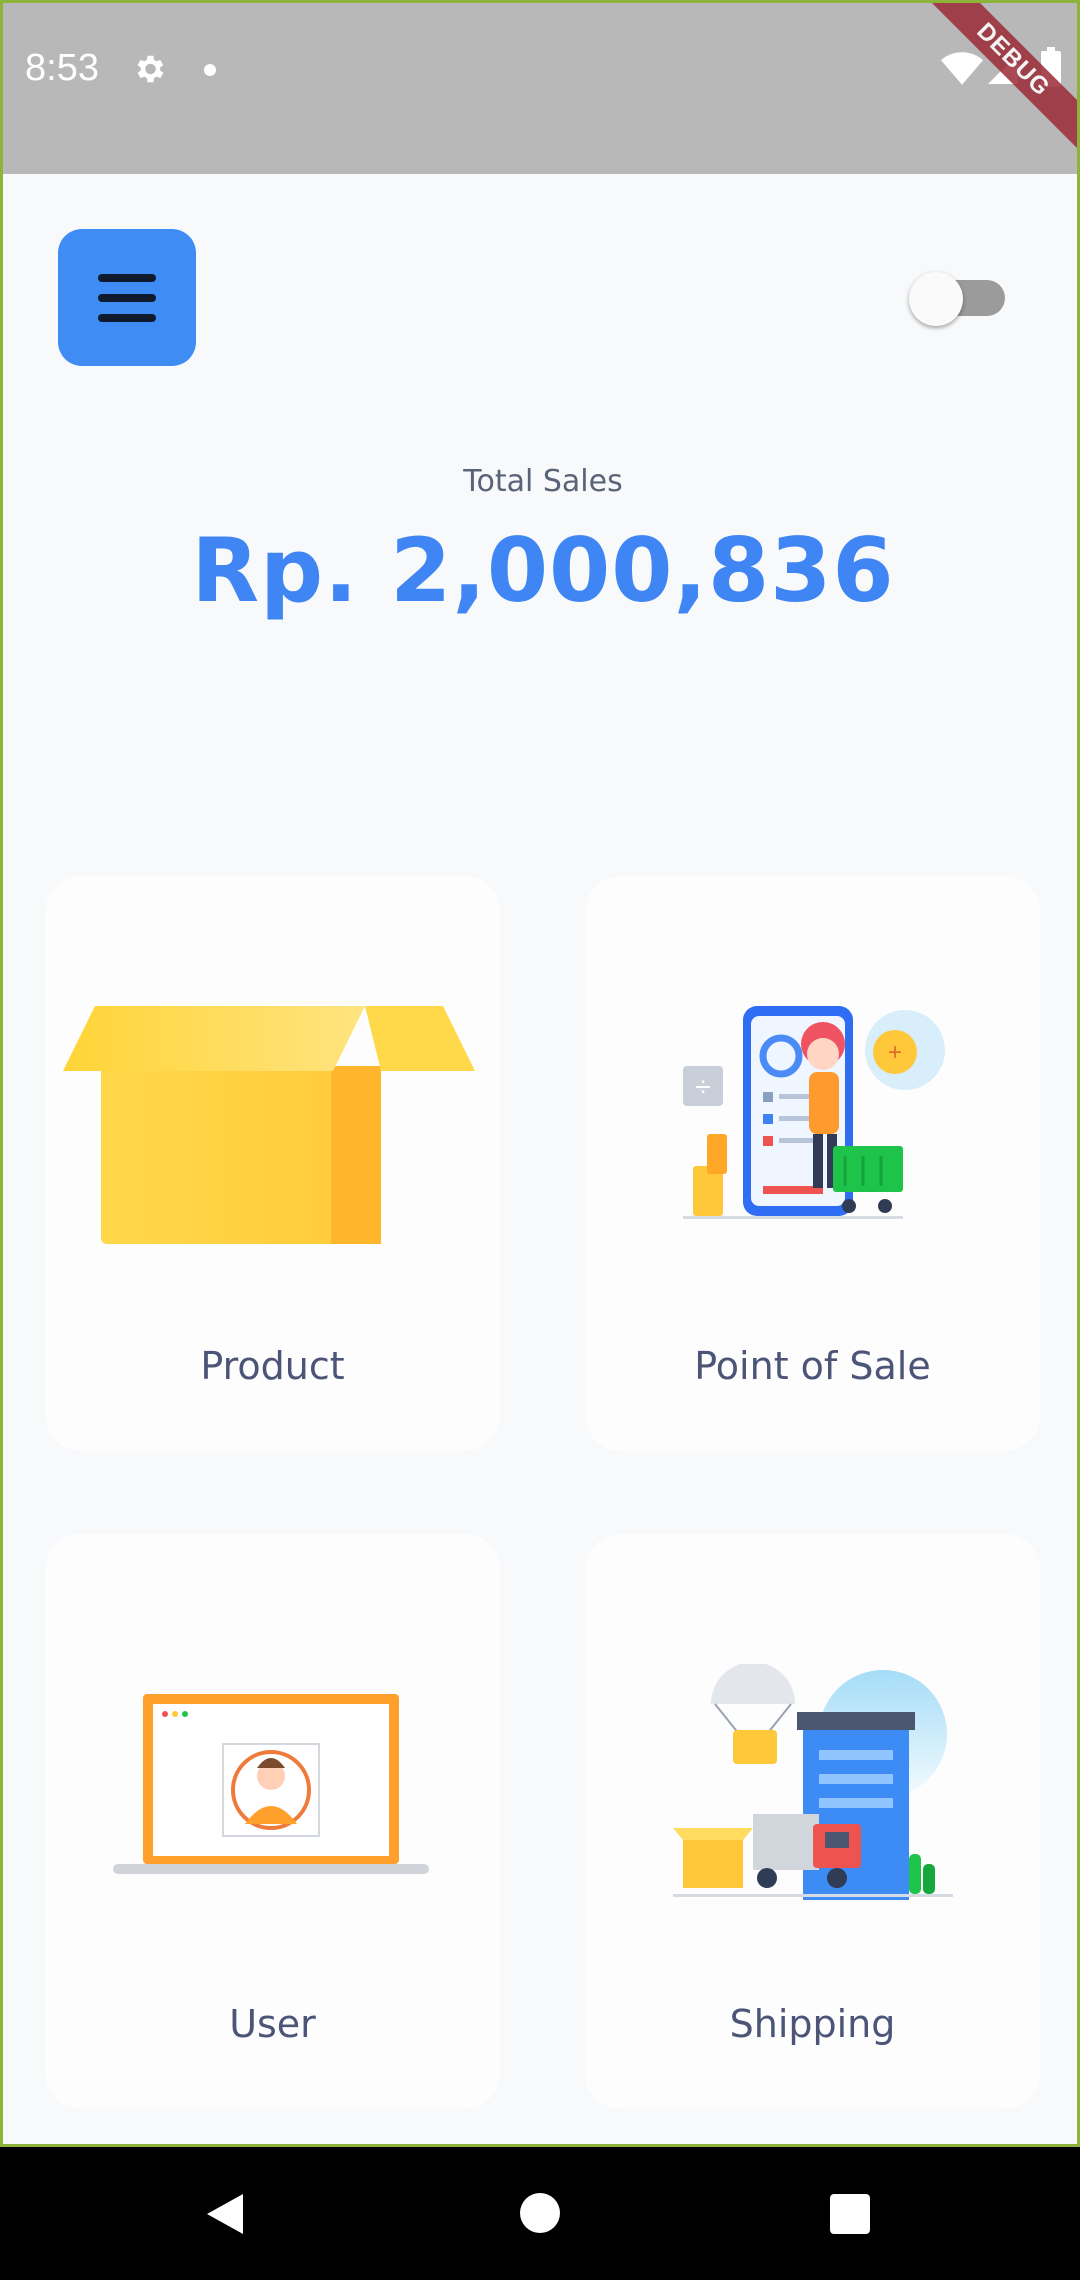 Image resolution: width=1080 pixels, height=2280 pixels. Describe the element at coordinates (962, 68) in the screenshot. I see `wifi-icon` at that location.